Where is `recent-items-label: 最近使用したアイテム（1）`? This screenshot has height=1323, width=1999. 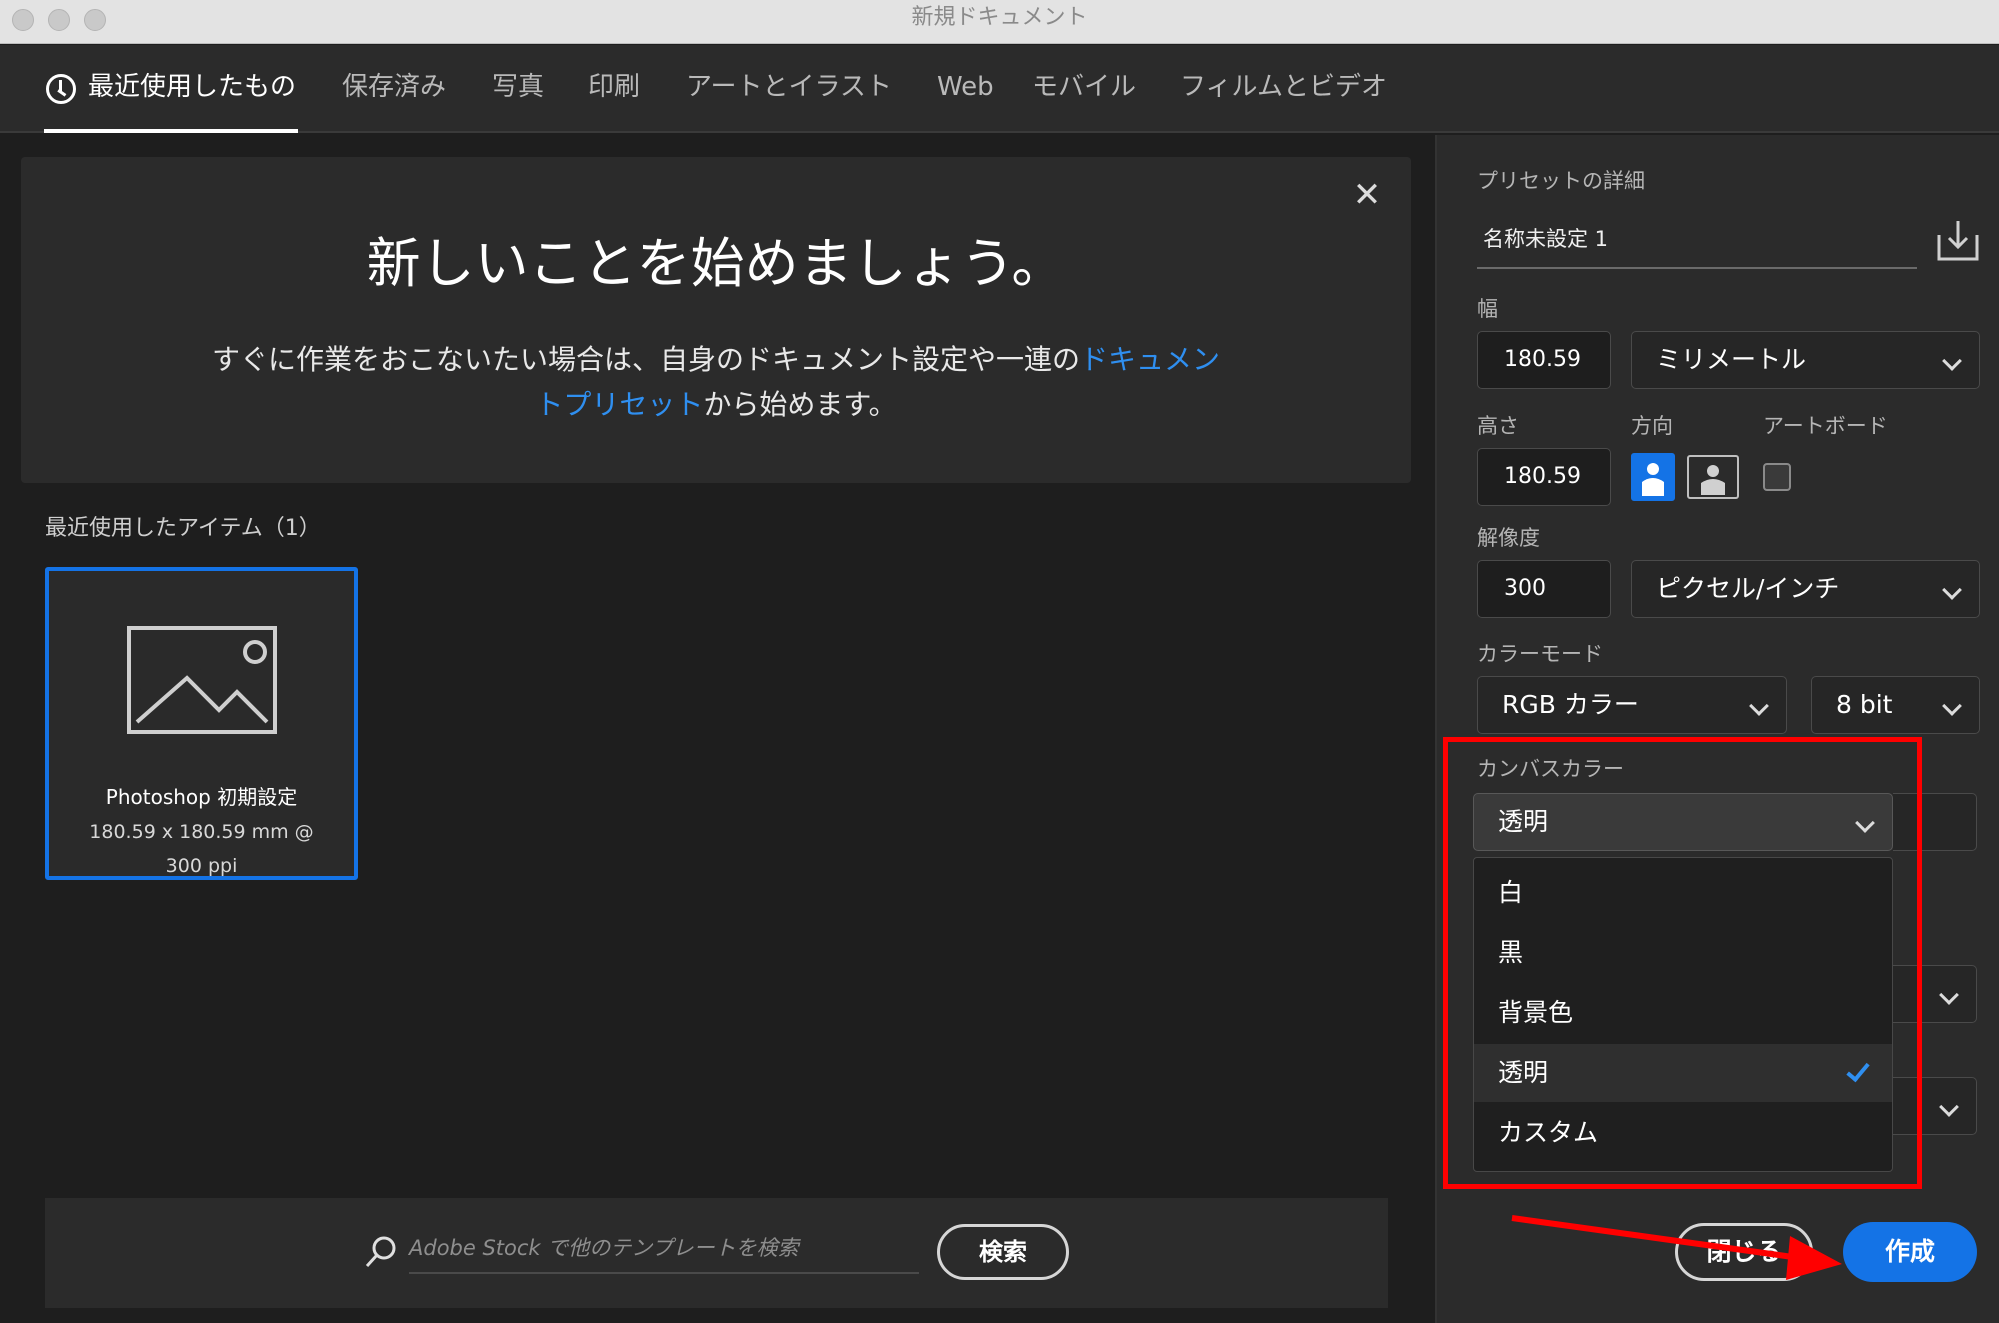
recent-items-label: 最近使用したアイテム（1） is located at coordinates (183, 528).